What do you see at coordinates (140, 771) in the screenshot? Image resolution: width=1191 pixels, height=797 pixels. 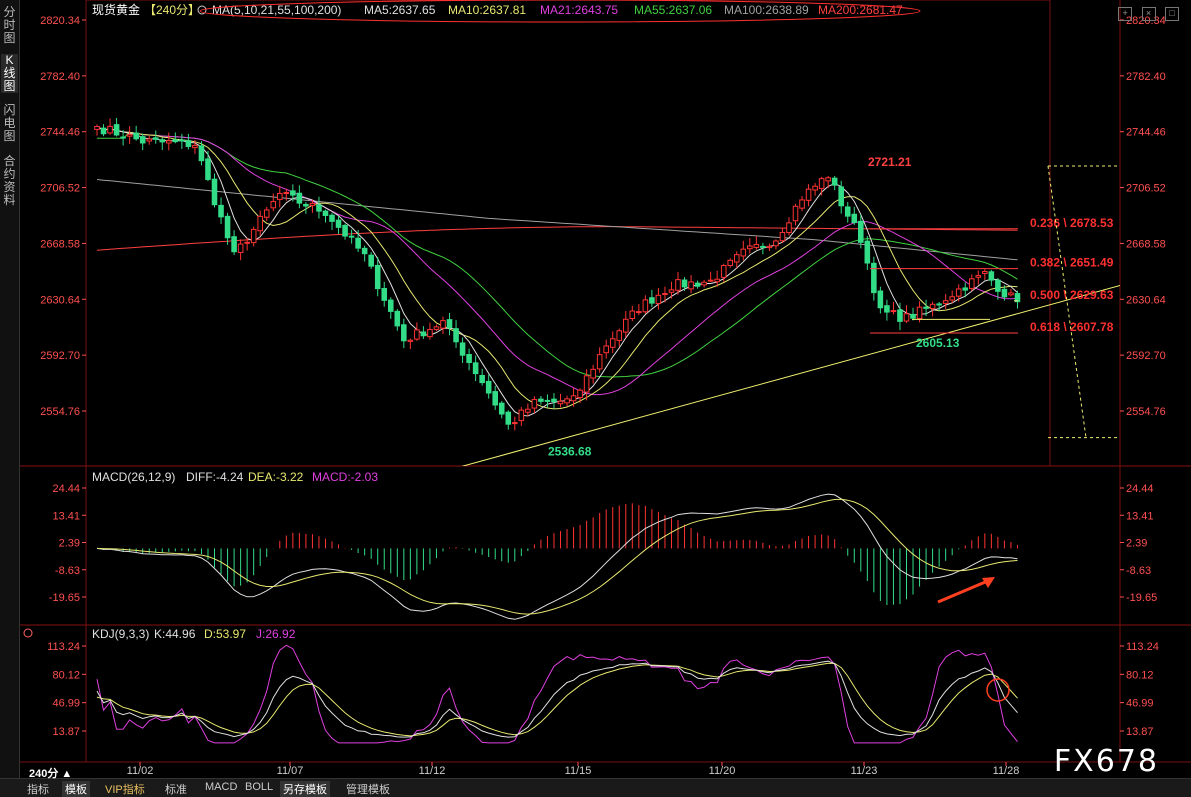 I see `x-tick-label: 11/02` at bounding box center [140, 771].